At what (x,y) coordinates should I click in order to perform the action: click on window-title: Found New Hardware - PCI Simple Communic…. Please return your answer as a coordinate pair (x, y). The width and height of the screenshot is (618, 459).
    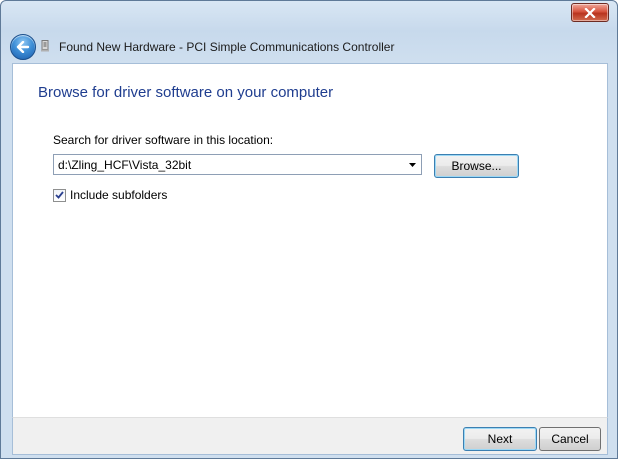
    Looking at the image, I should click on (227, 47).